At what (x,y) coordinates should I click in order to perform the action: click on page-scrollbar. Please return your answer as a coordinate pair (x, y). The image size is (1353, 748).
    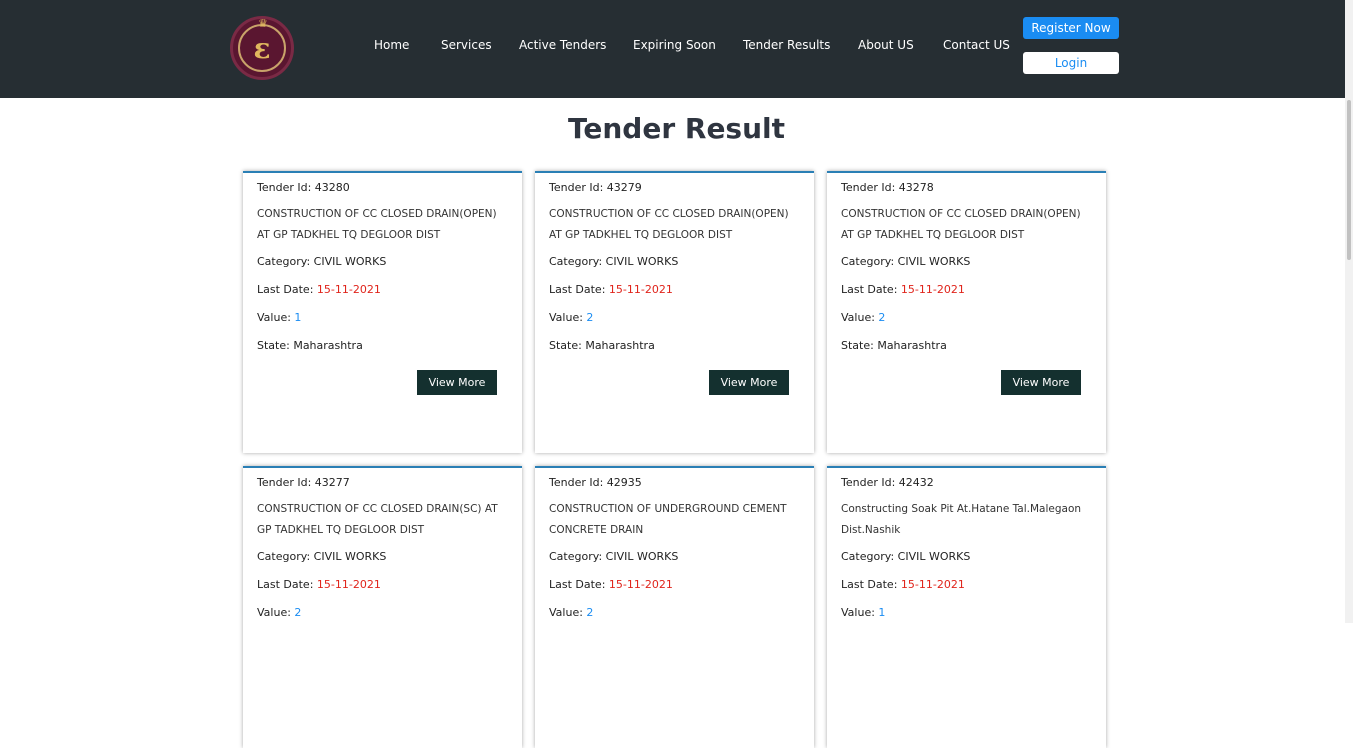
    Looking at the image, I should click on (1349, 311).